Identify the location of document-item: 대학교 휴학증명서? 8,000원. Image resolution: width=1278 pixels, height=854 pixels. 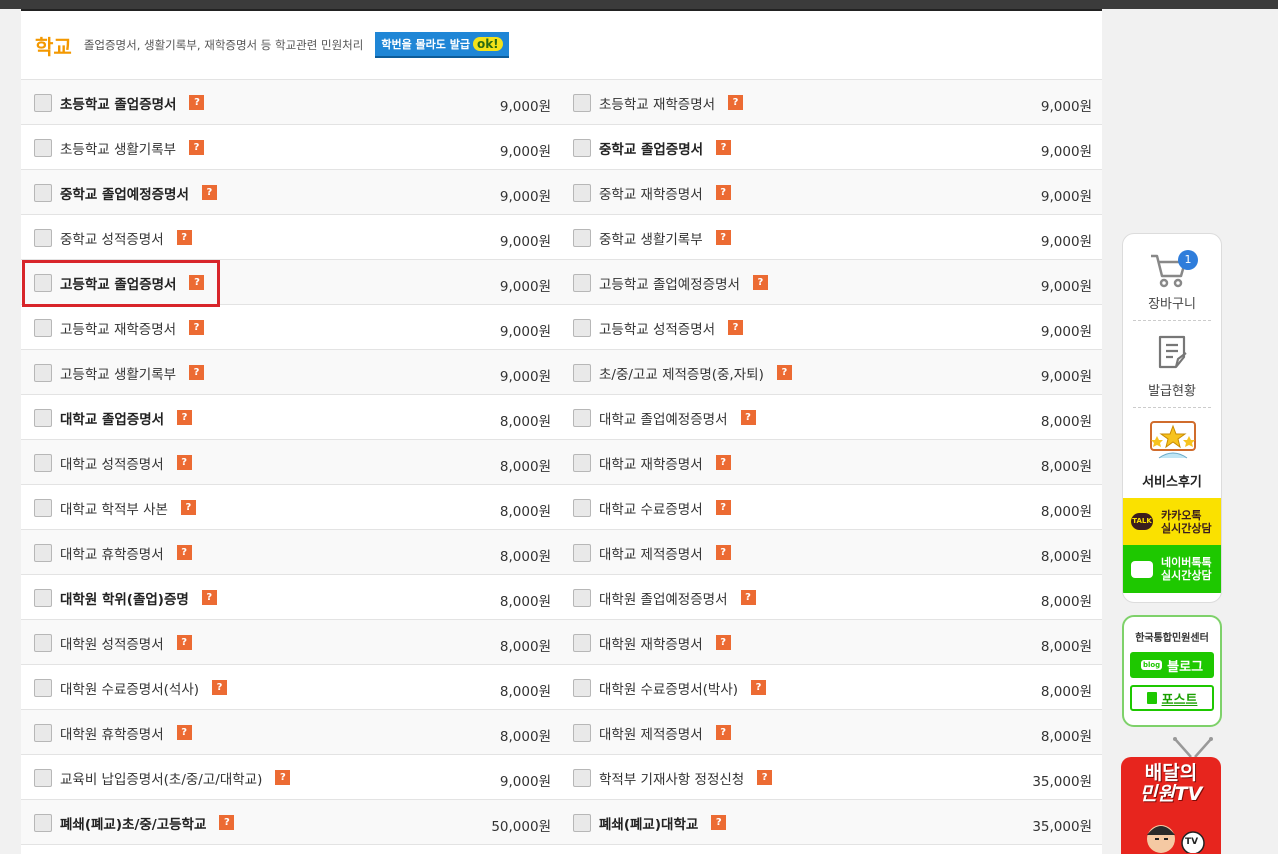
(291, 552).